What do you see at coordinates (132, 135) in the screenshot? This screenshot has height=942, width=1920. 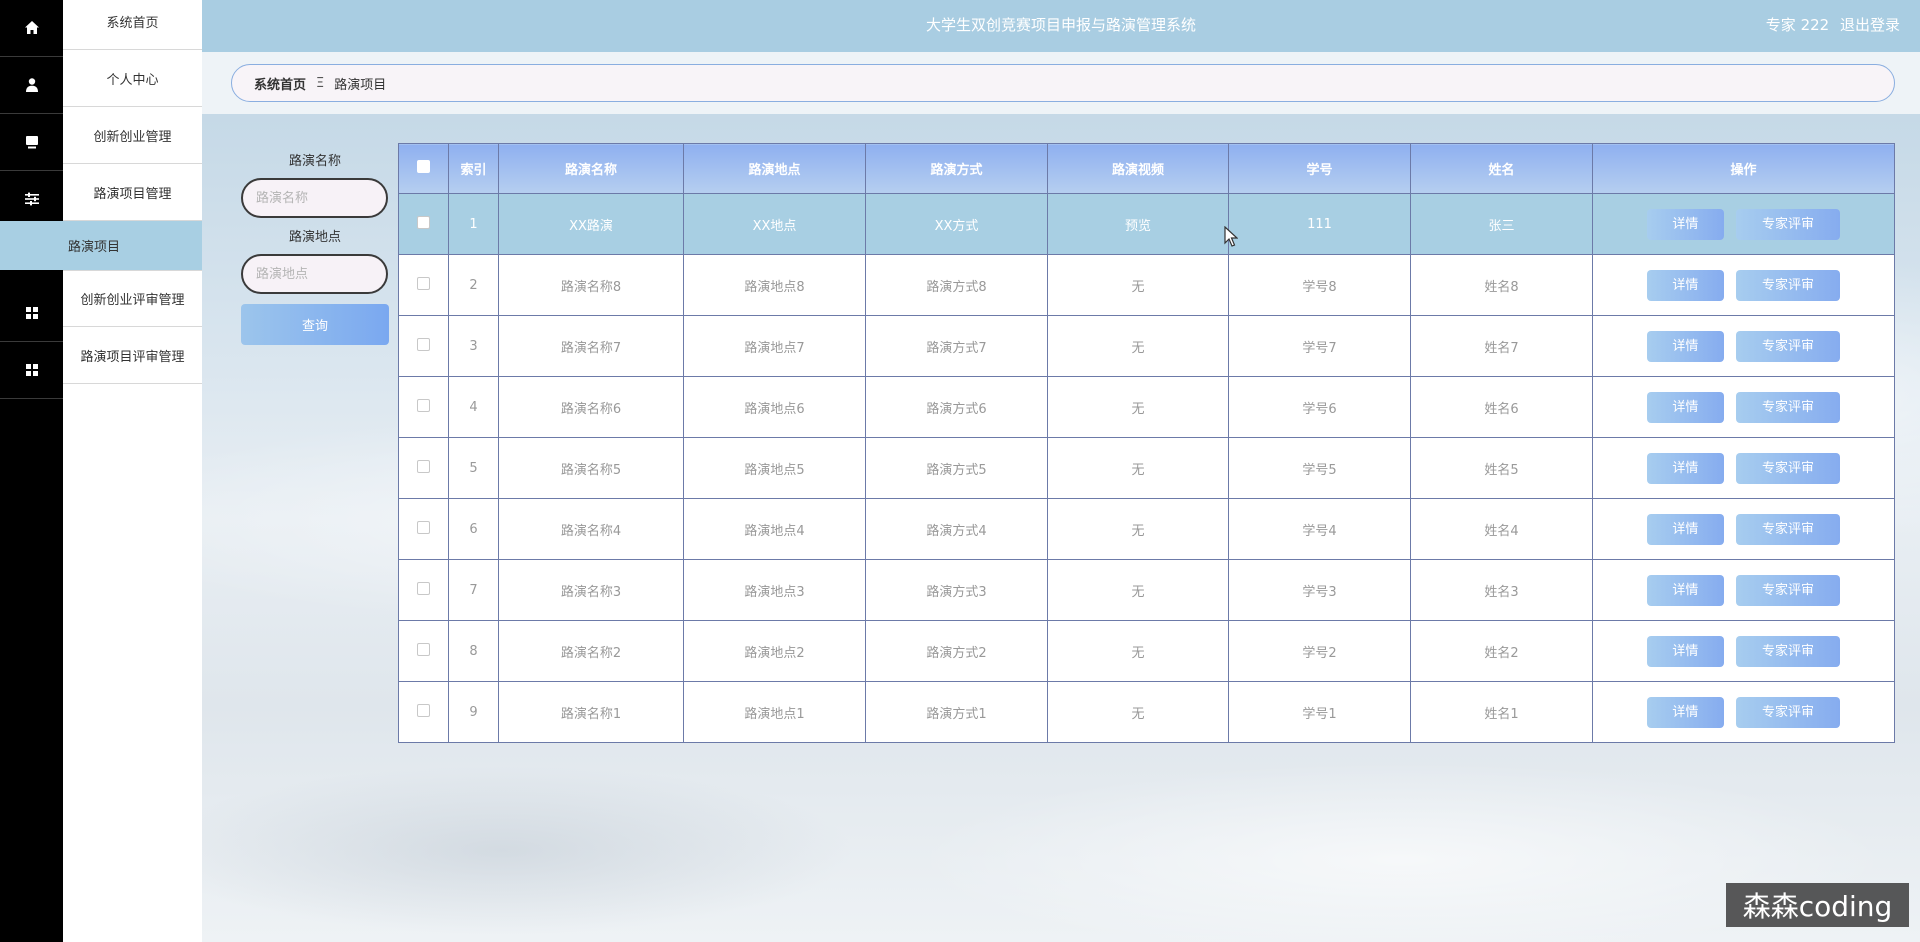 I see `sidebar-item-innovation: 创新创业管理` at bounding box center [132, 135].